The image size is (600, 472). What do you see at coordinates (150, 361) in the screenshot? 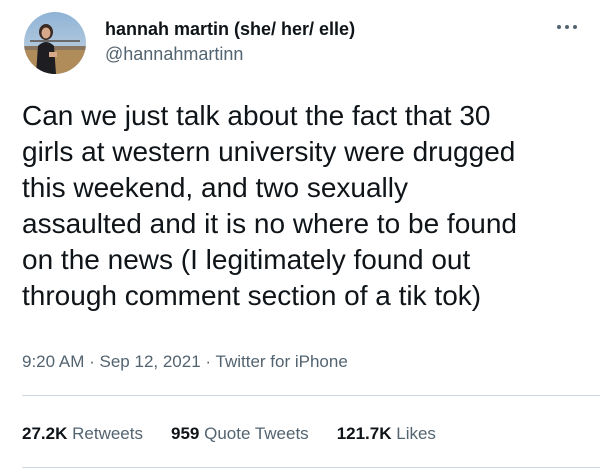
I see `tweet-date: Sep 12, 2021` at bounding box center [150, 361].